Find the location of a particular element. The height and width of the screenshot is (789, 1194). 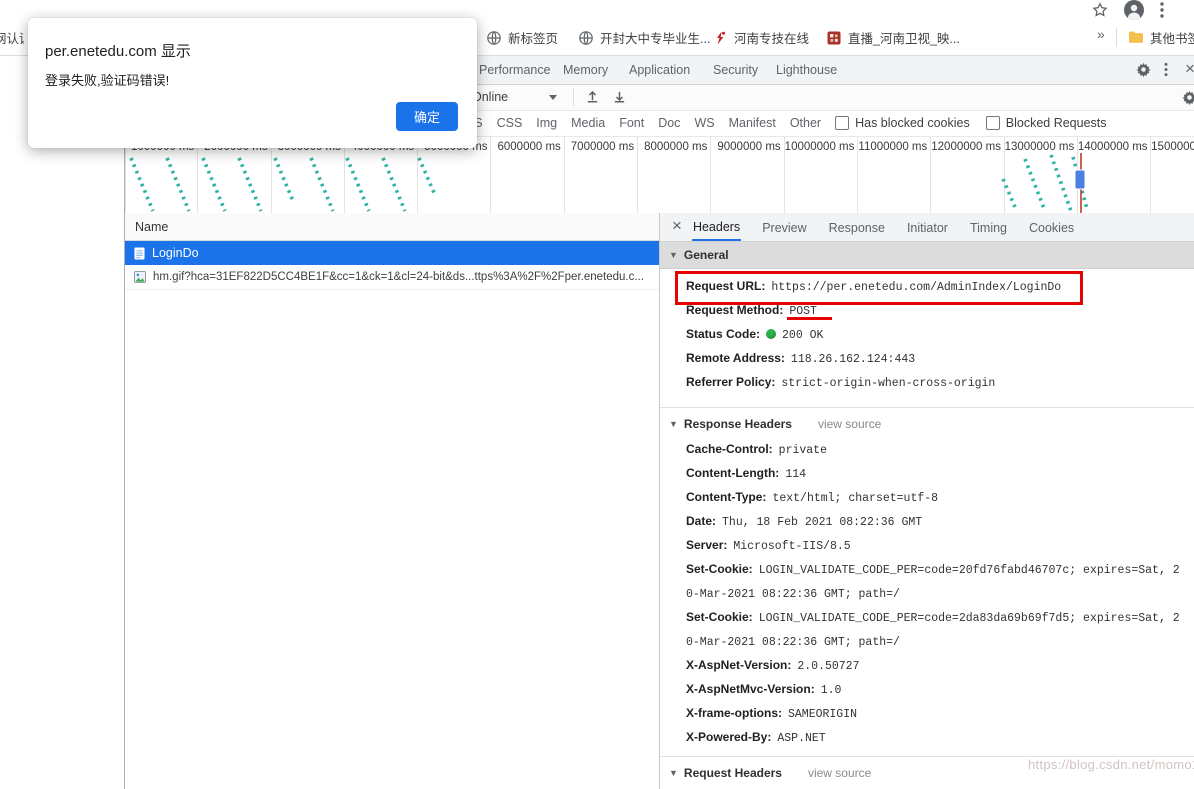

header-row: X-AspNetMvc-Version: 1.0 is located at coordinates (764, 689).